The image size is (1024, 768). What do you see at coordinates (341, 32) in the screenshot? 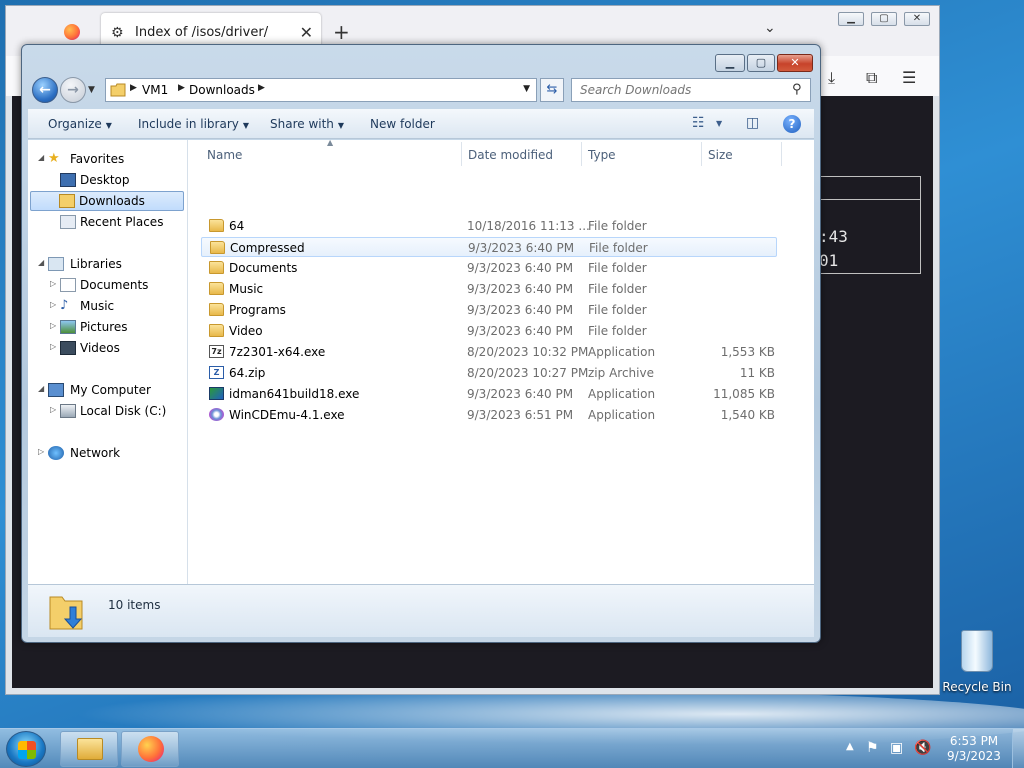
I see `new-tab-icon: +` at bounding box center [341, 32].